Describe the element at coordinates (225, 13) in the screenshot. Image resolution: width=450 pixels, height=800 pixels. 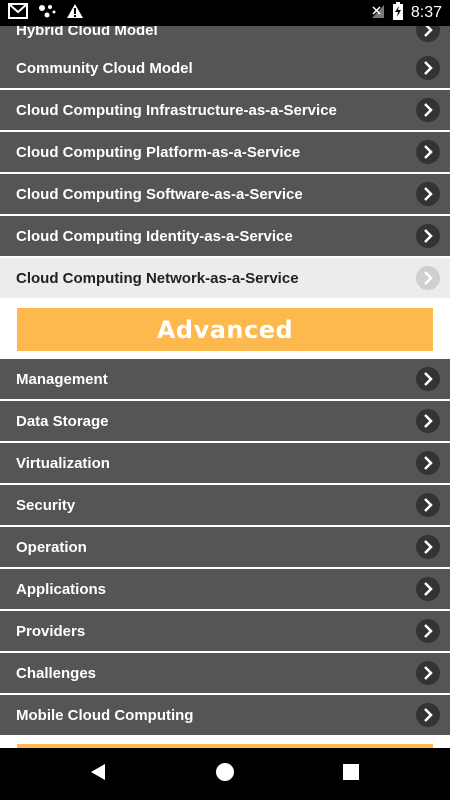
I see `status-bar: 8:37` at that location.